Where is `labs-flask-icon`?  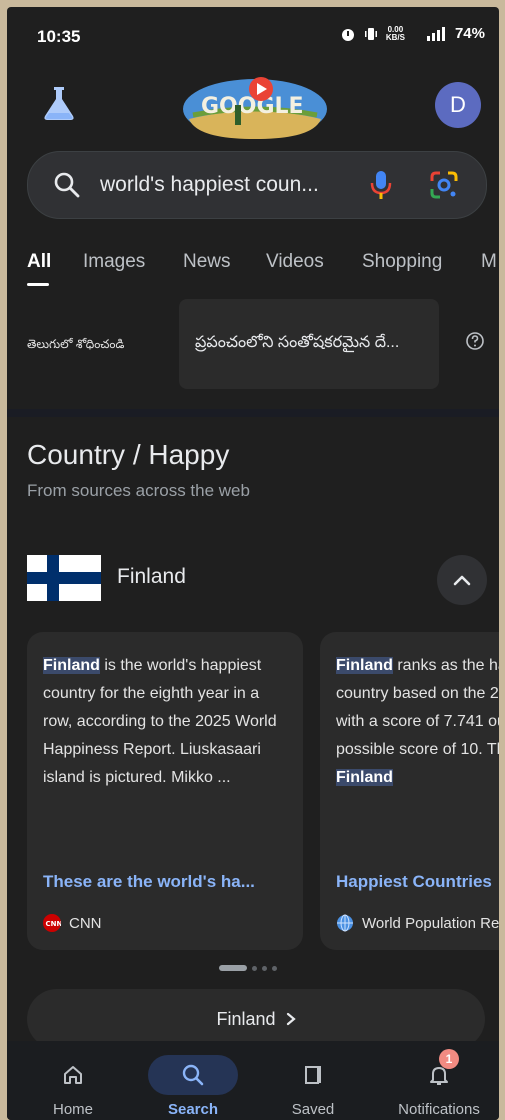 labs-flask-icon is located at coordinates (59, 103).